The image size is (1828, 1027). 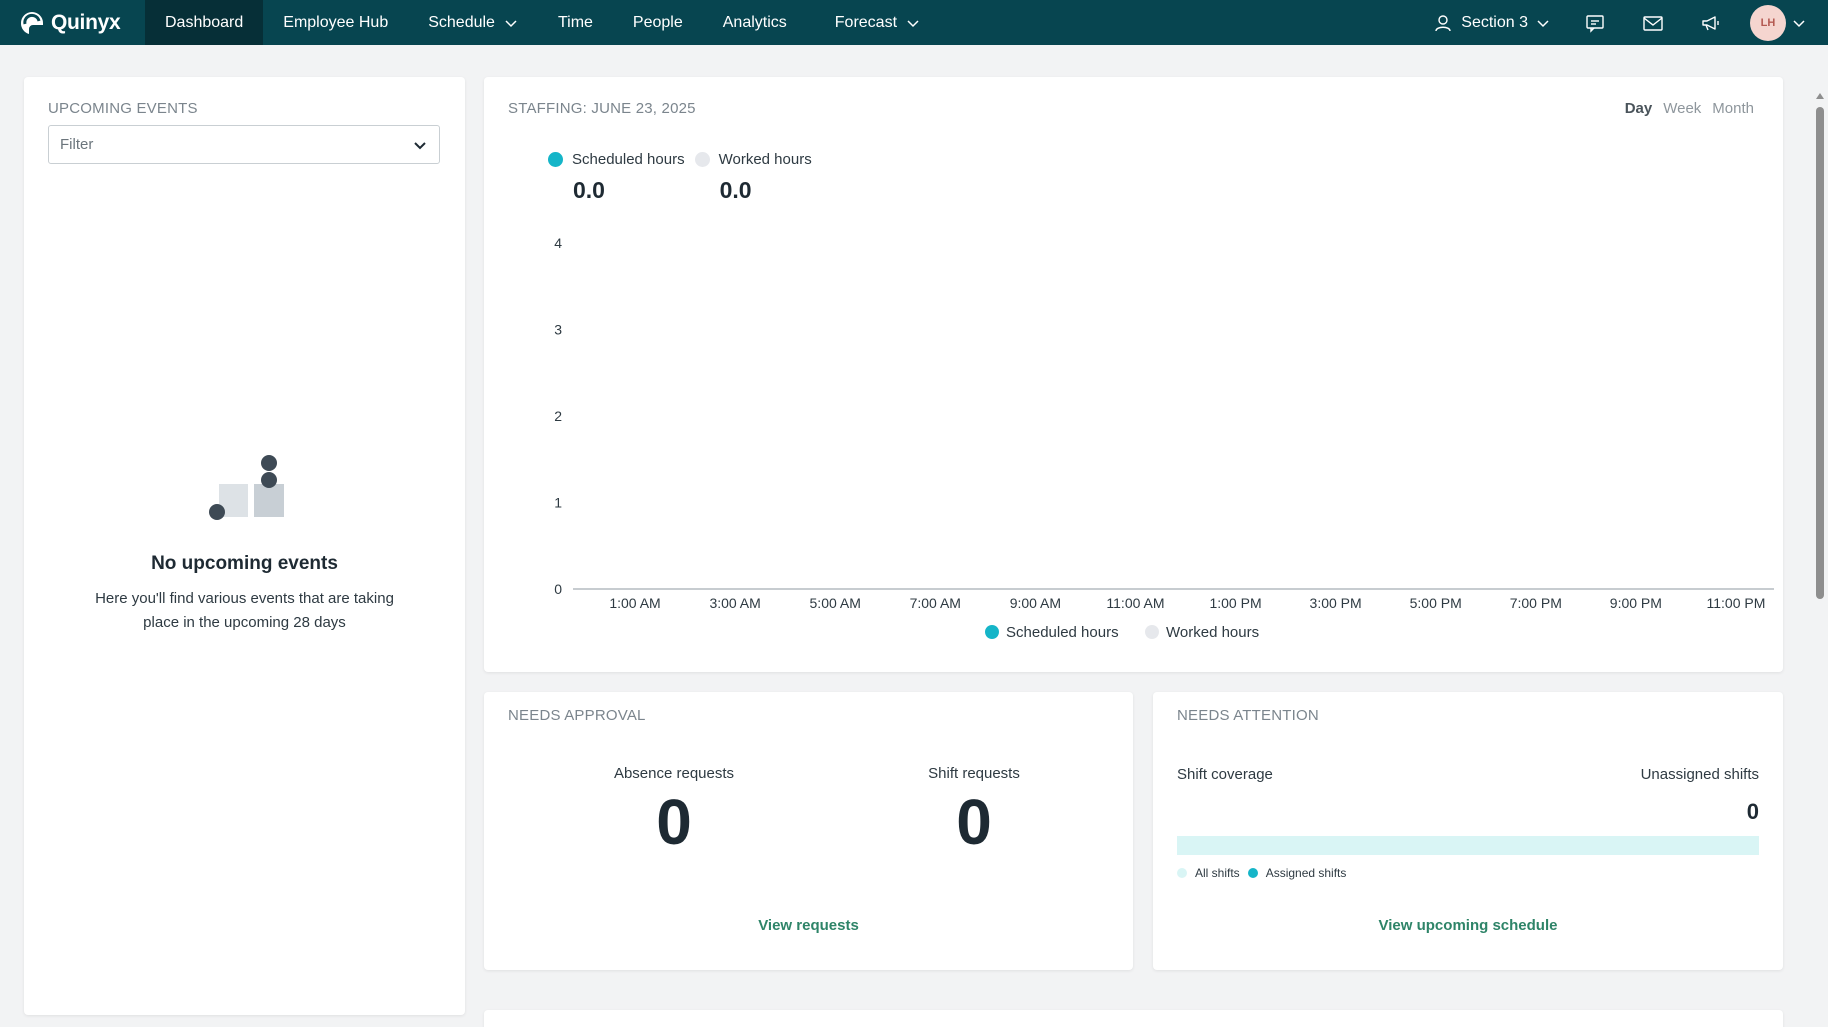 I want to click on nav-employee-hub-label: Employee Hub, so click(x=336, y=22).